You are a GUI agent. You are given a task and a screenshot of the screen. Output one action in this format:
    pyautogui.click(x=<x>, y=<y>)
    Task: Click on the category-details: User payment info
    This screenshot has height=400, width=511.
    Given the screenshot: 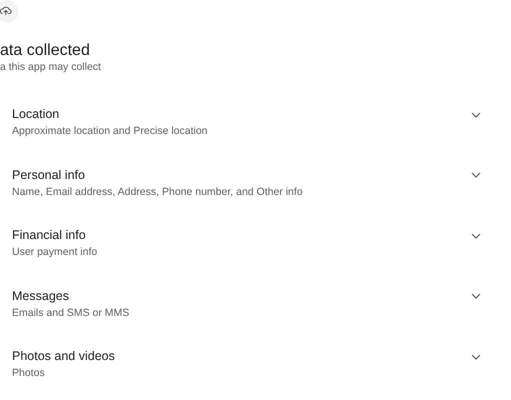 What is the action you would take?
    pyautogui.click(x=55, y=253)
    